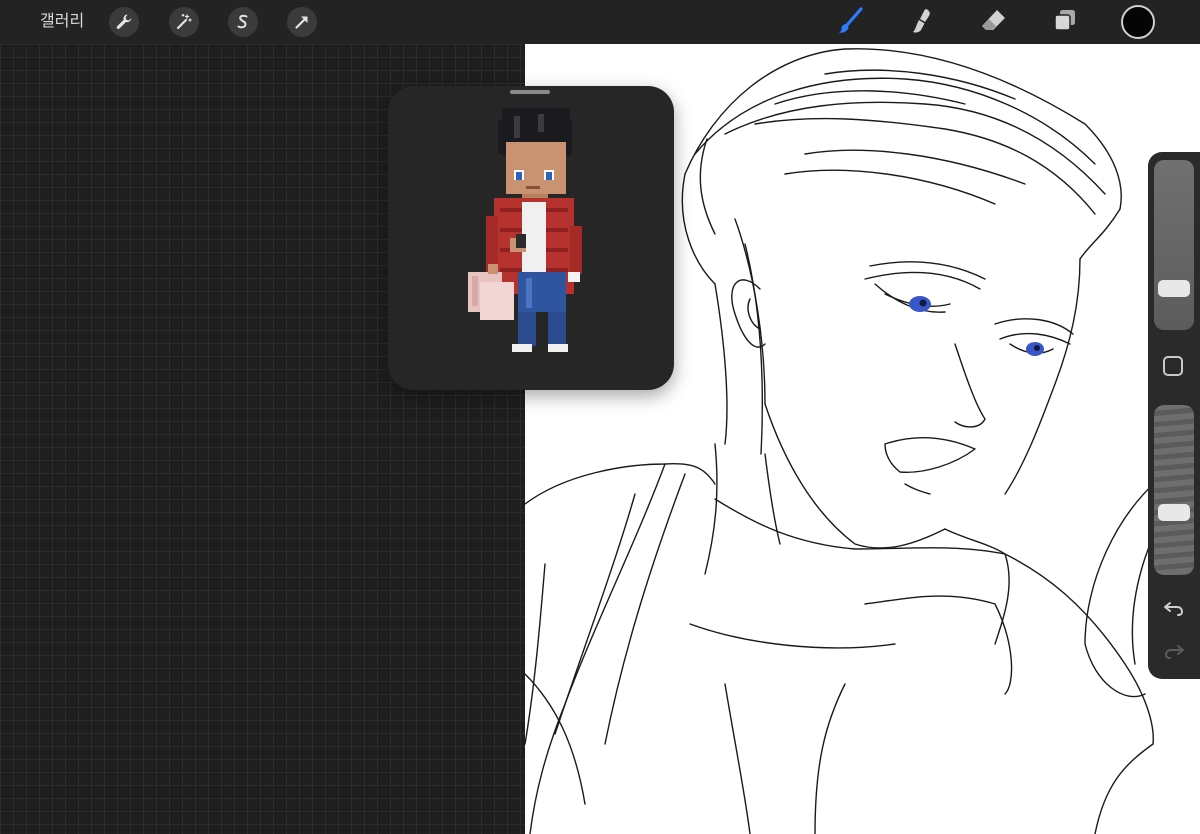 This screenshot has width=1200, height=834. I want to click on undo-icon, so click(1174, 609).